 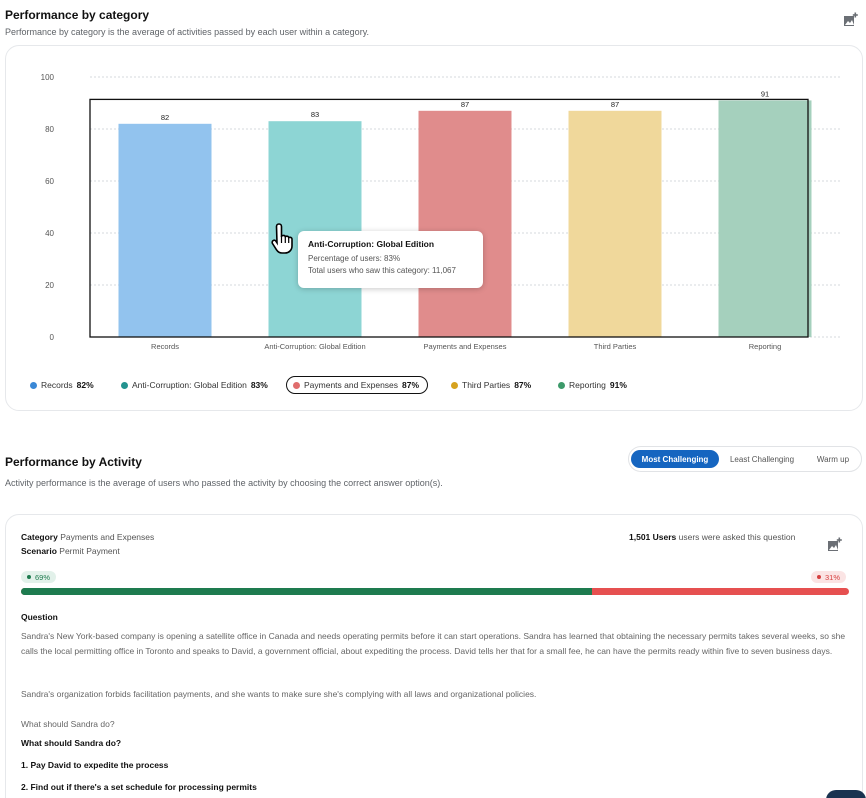 I want to click on data-label: 91, so click(x=765, y=93).